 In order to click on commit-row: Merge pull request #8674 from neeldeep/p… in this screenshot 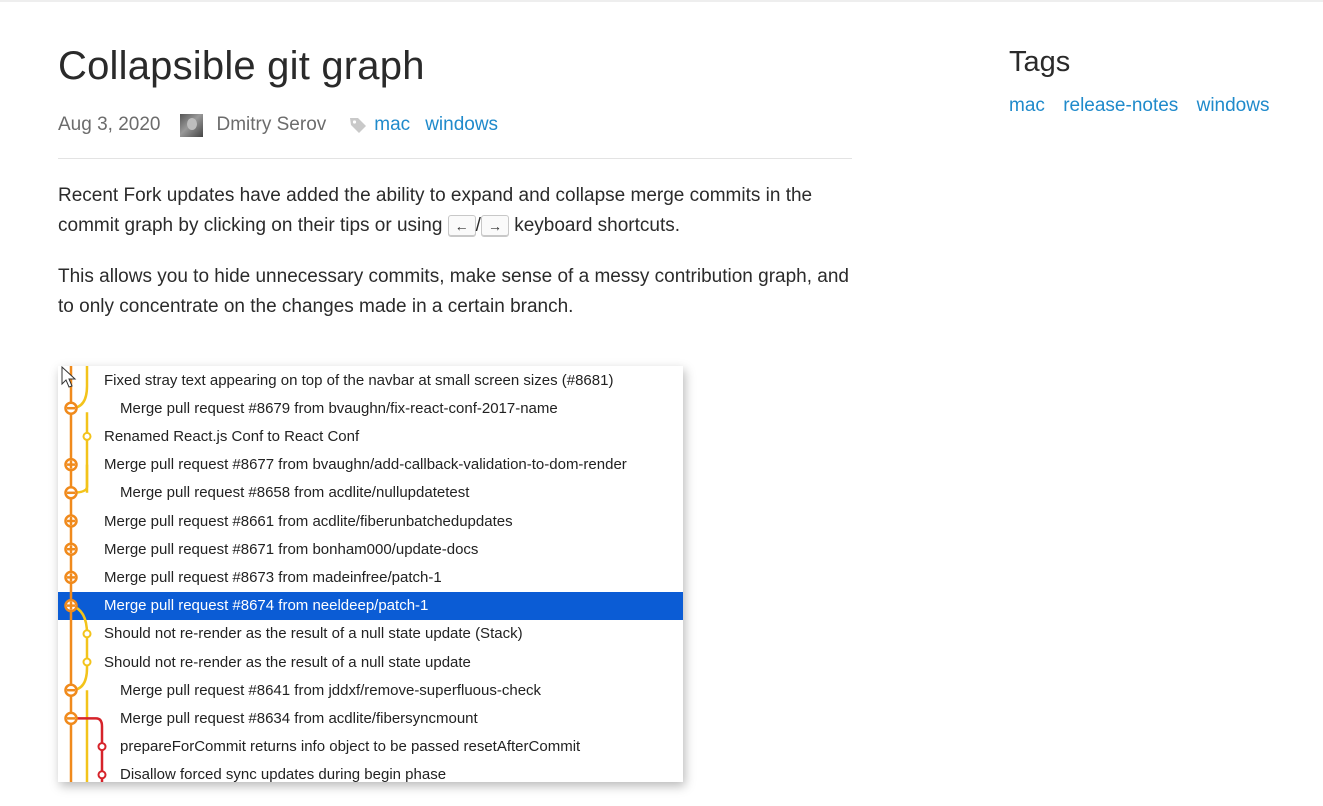, I will do `click(370, 605)`.